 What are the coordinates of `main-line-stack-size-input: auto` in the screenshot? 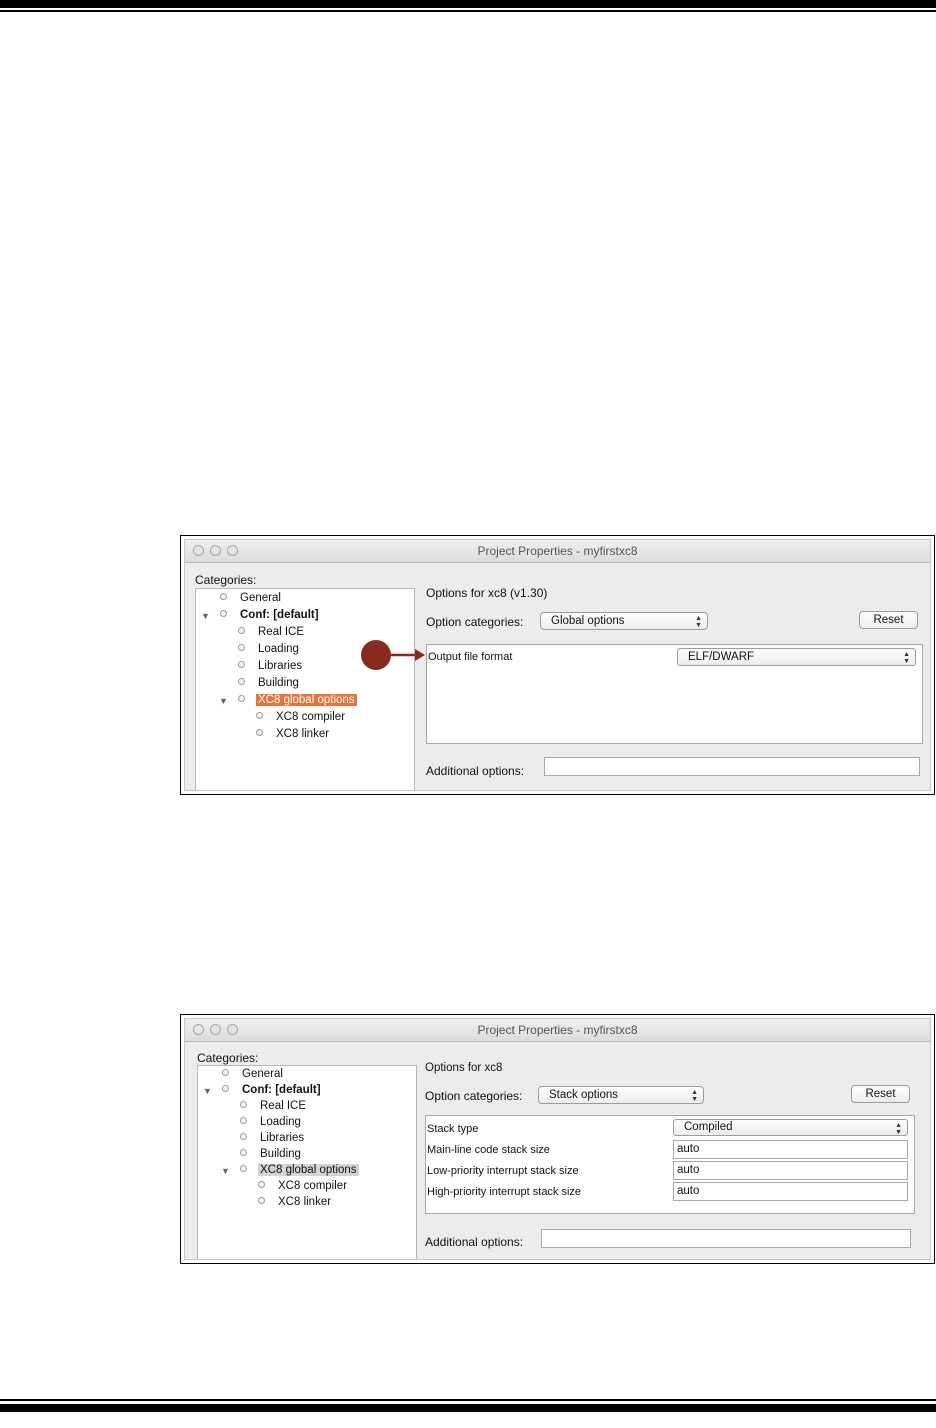 It's located at (790, 1149).